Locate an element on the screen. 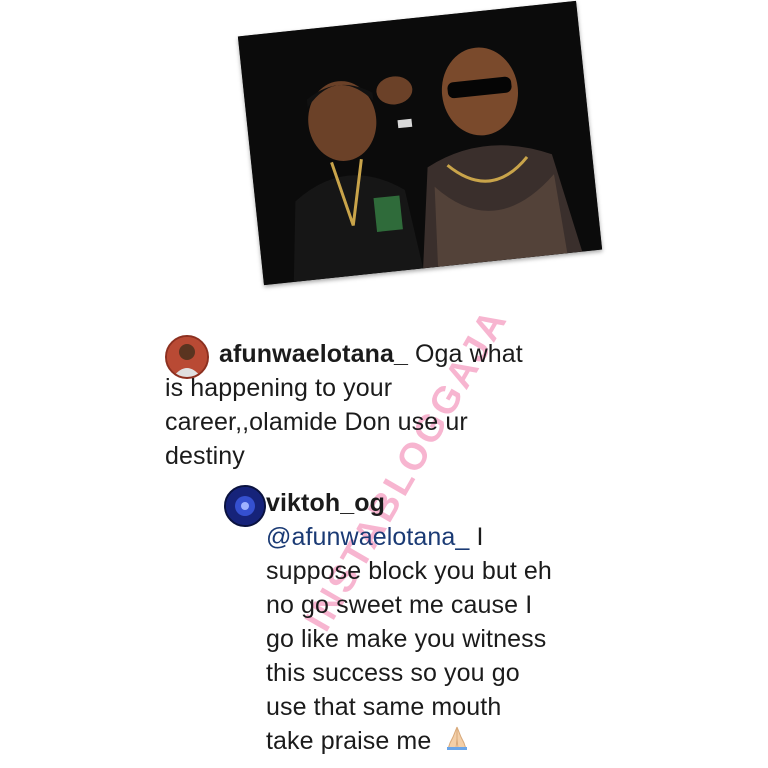  reply-username: viktoh_og is located at coordinates (325, 503).